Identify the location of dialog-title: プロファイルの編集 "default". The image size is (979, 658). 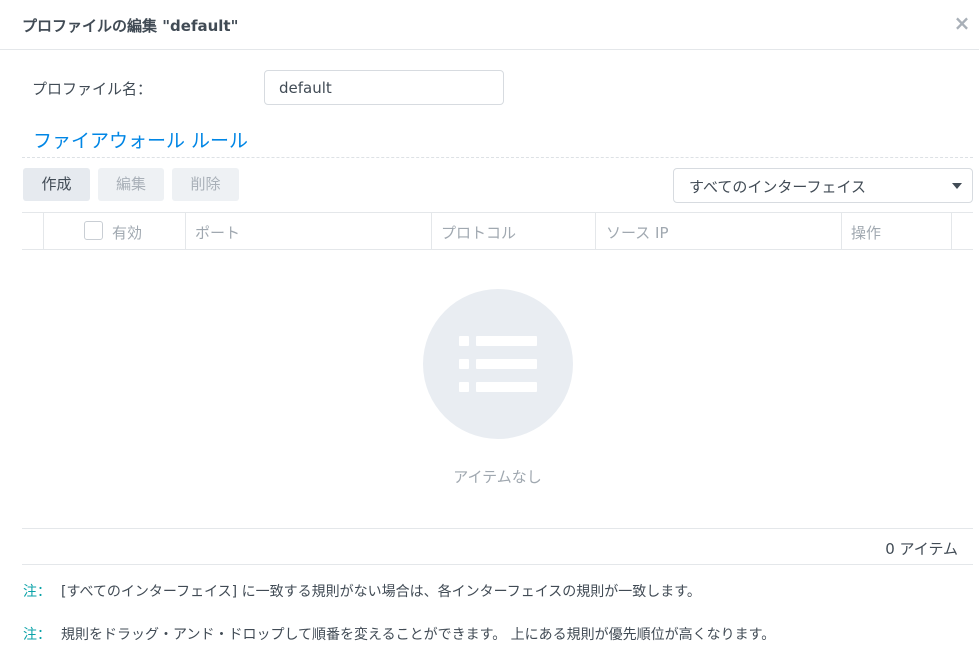
(130, 26).